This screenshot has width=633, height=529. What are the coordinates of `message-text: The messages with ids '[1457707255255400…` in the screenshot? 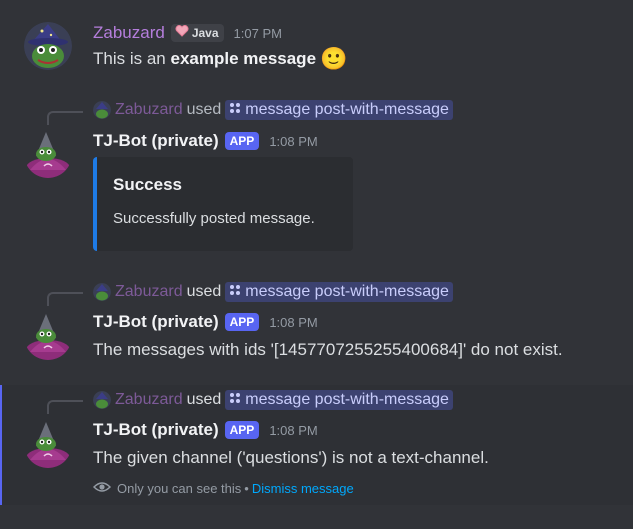 It's located at (328, 349).